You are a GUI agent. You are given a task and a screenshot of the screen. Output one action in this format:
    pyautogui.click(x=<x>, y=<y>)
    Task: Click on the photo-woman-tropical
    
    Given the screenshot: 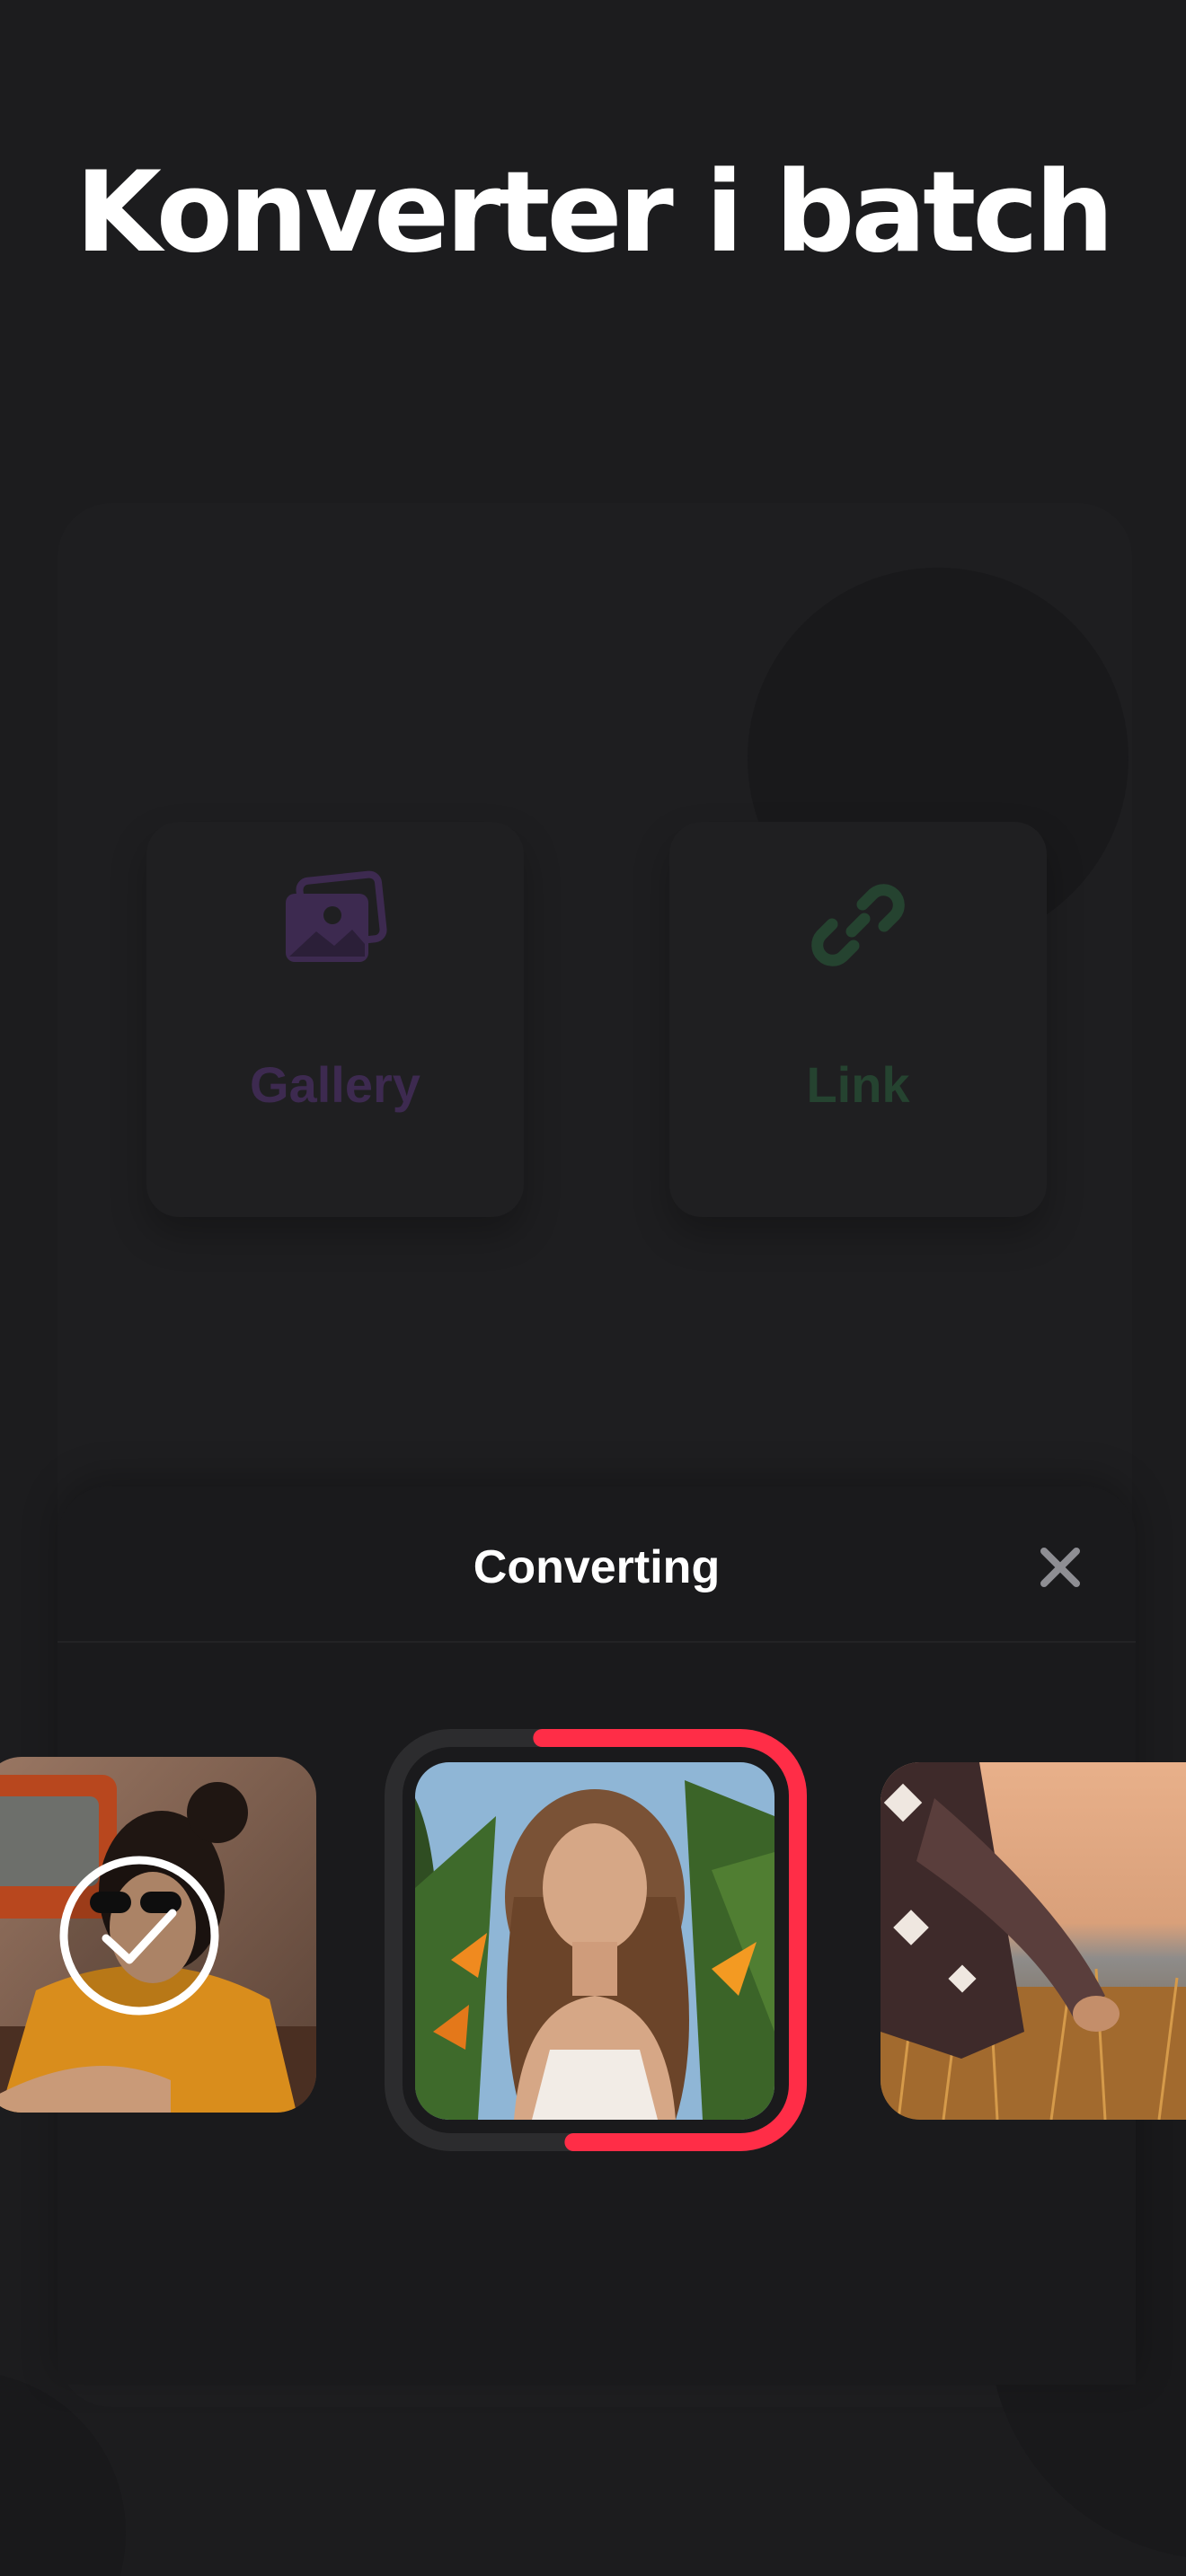 What is the action you would take?
    pyautogui.click(x=594, y=1941)
    